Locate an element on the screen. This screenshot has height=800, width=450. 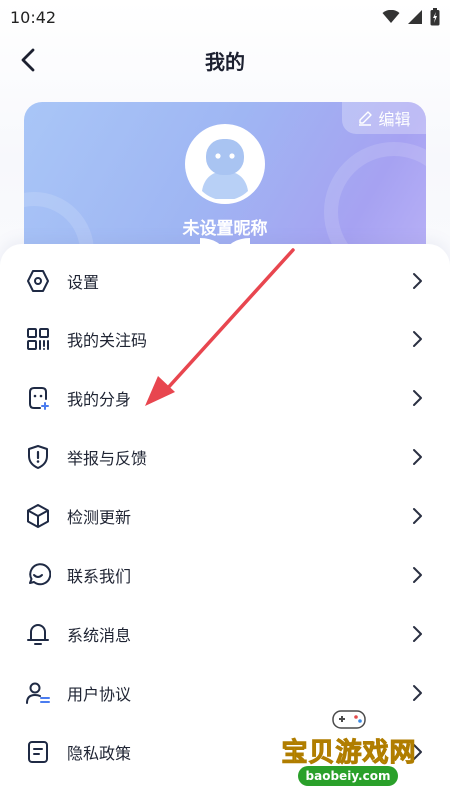
menu-item-label: 举报与反馈 is located at coordinates (107, 458).